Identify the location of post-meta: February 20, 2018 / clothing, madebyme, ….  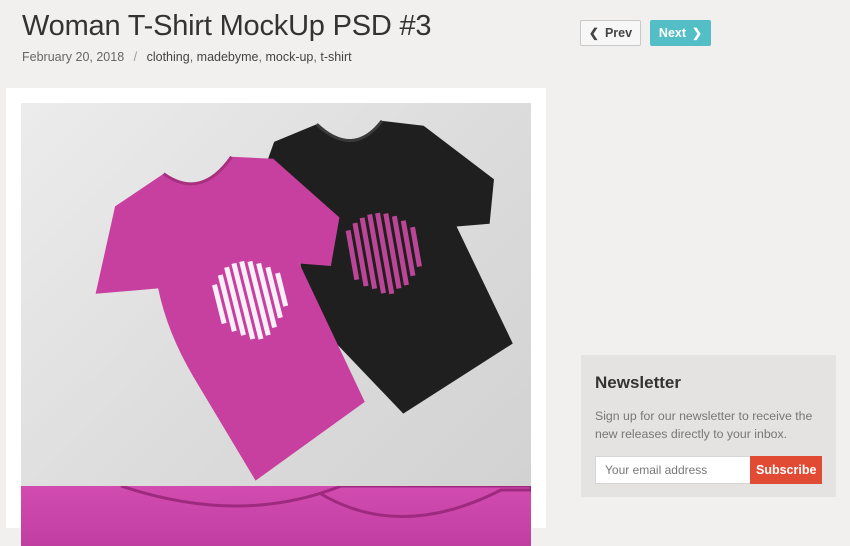
(187, 57).